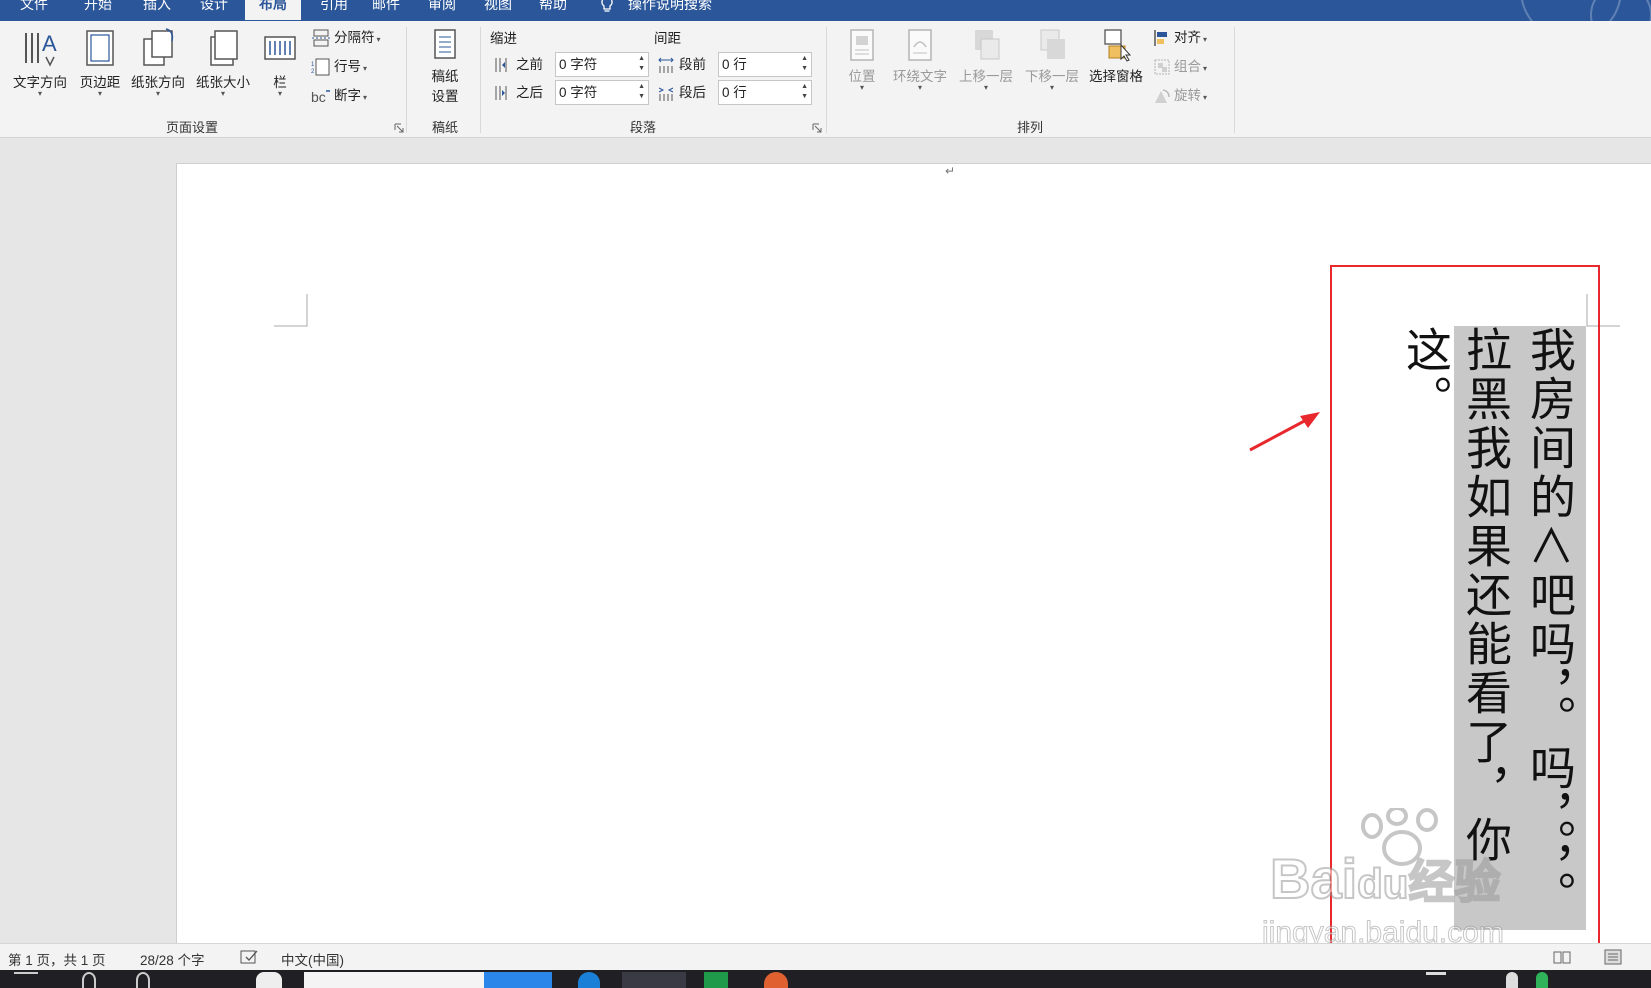 This screenshot has width=1651, height=988. What do you see at coordinates (273, 10) in the screenshot?
I see `tab-layout: 布局` at bounding box center [273, 10].